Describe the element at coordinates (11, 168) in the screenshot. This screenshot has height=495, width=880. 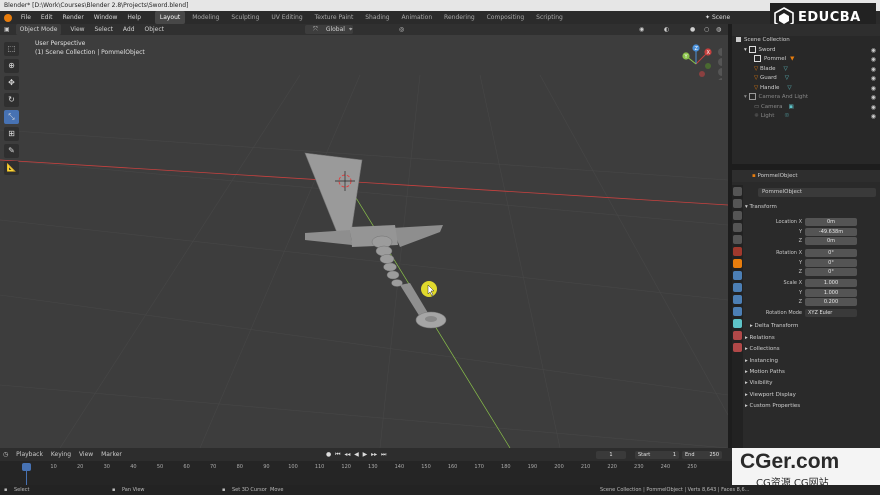
I see `measure-tool-icon: 📐` at that location.